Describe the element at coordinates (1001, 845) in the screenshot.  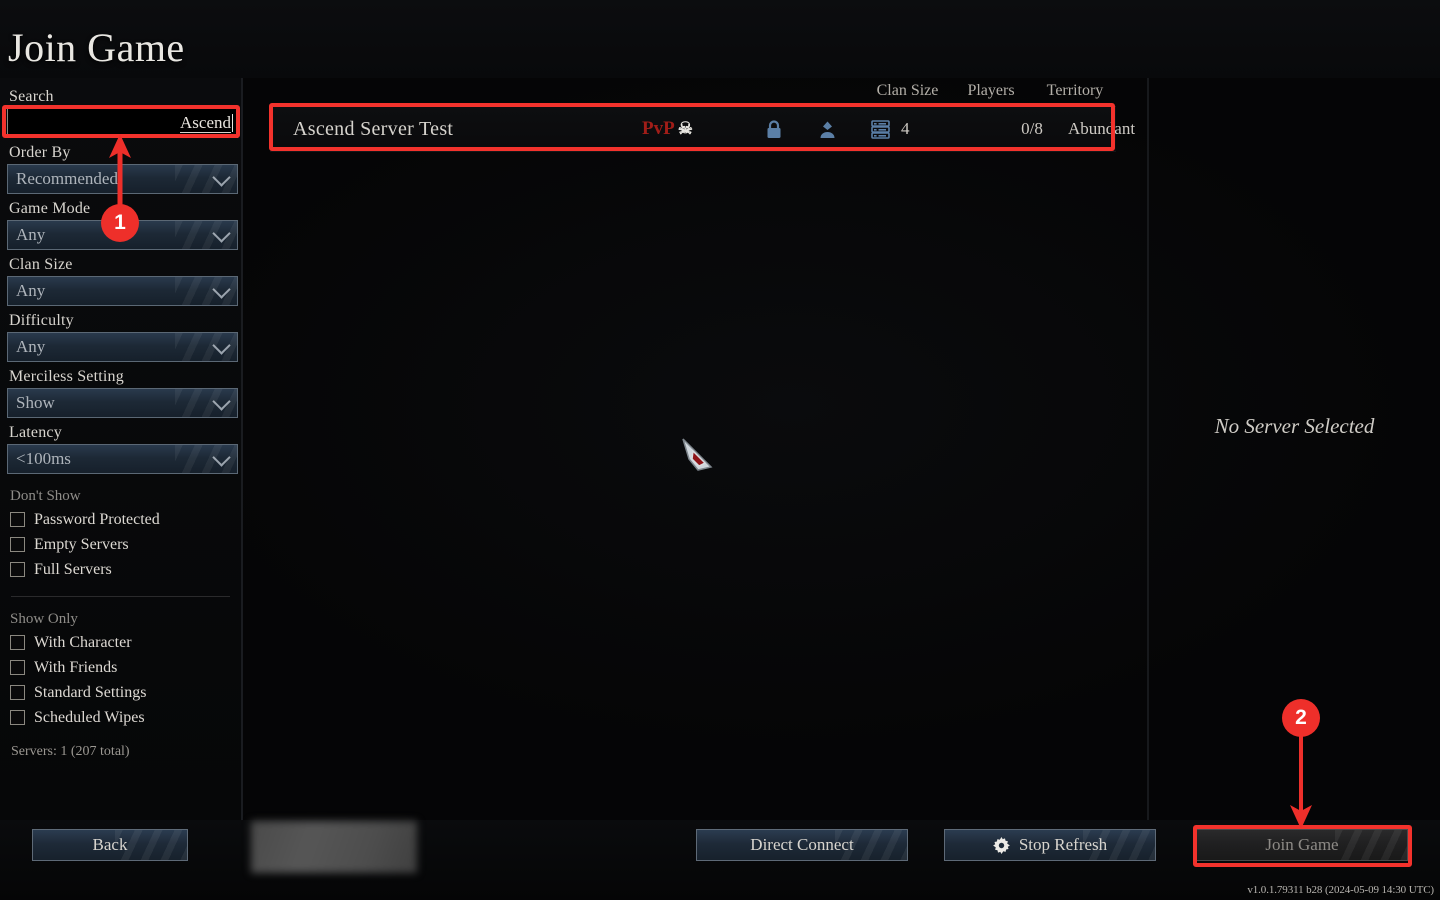
I see `gear-icon` at that location.